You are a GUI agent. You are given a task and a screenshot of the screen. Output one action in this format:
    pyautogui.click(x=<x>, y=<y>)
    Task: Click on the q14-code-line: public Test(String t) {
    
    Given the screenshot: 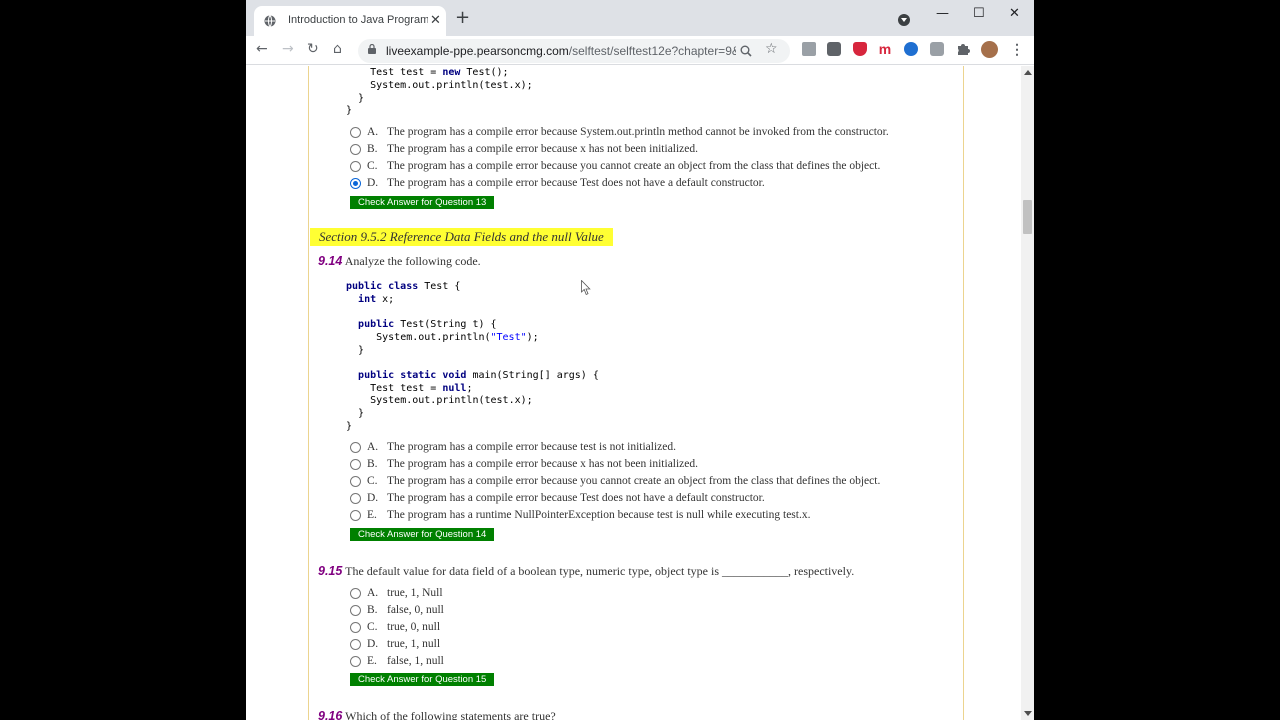 What is the action you would take?
    pyautogui.click(x=427, y=324)
    